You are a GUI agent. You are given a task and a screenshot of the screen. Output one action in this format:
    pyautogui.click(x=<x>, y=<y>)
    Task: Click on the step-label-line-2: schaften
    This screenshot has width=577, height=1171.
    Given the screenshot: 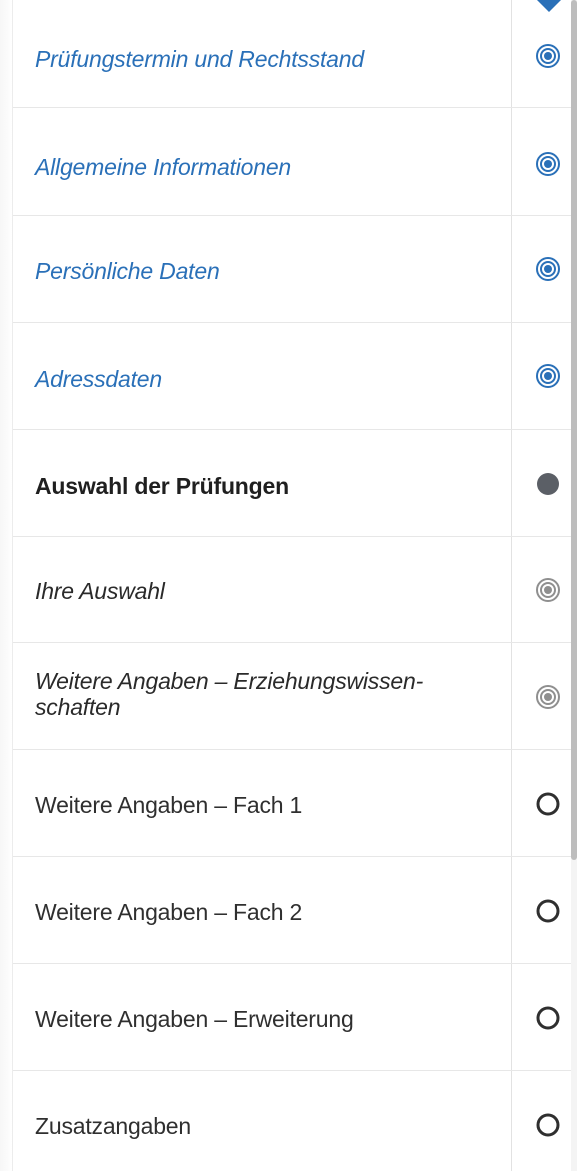 What is the action you would take?
    pyautogui.click(x=78, y=707)
    